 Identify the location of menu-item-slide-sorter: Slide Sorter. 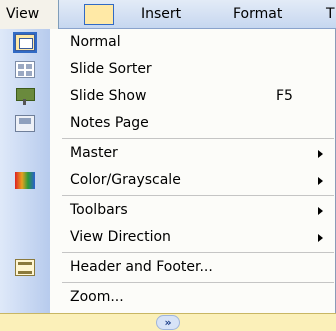
(168, 69).